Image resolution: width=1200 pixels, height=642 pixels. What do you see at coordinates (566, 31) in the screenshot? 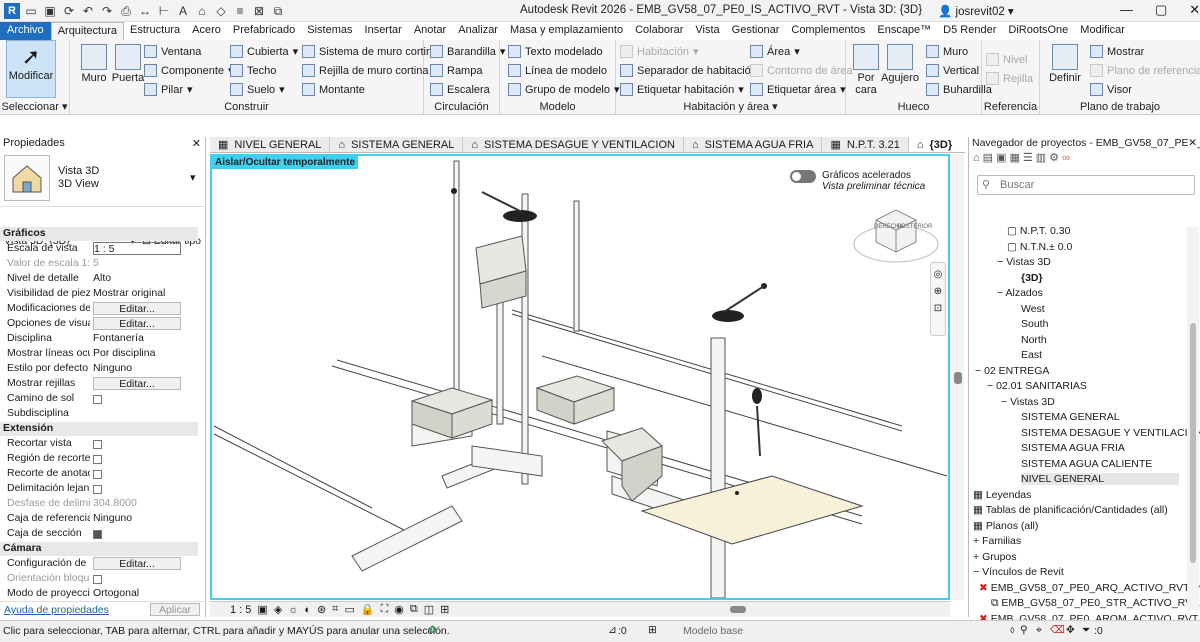
I see `tab-masa: Masa y emplazamiento` at bounding box center [566, 31].